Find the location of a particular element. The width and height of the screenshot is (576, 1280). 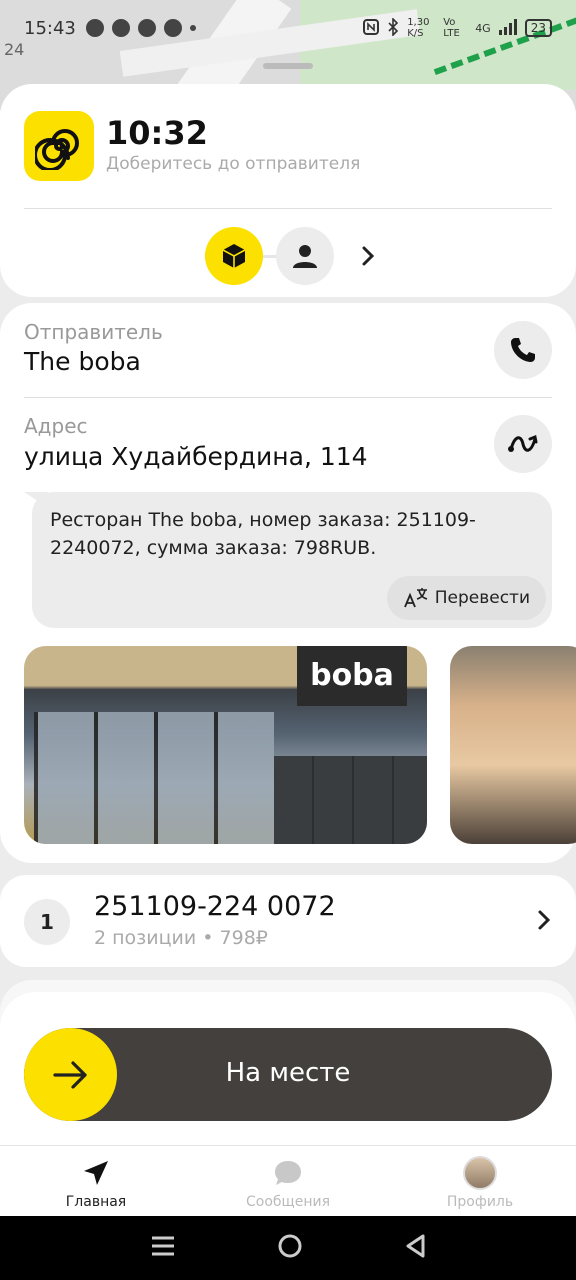

bluetooth-icon is located at coordinates (393, 27).